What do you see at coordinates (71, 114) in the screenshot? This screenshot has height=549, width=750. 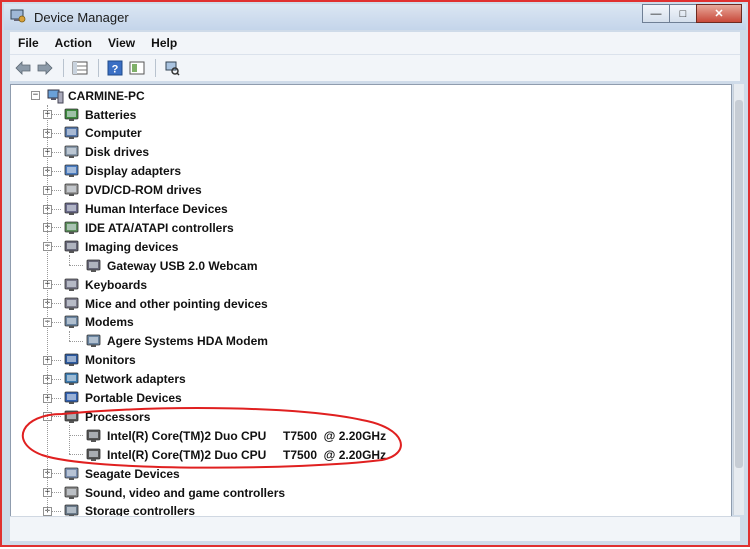 I see `battery-icon` at bounding box center [71, 114].